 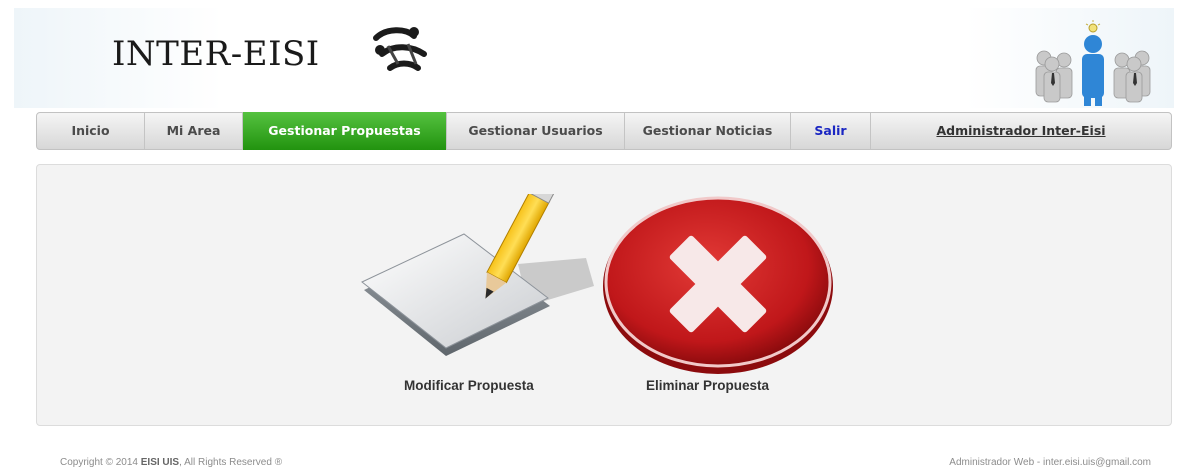 I want to click on nav-item-gestionar-usuarios: Gestionar Usuarios, so click(x=536, y=131).